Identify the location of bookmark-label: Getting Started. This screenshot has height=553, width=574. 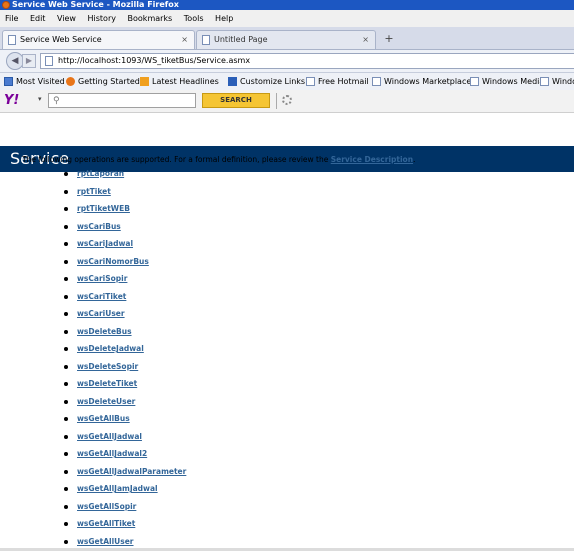
(109, 81).